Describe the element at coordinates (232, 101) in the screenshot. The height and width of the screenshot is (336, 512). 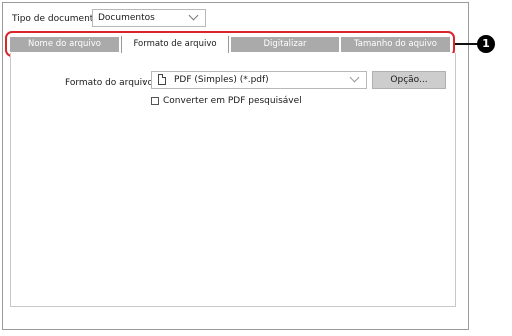
I see `convert-searchable-pdf-label: Converter em PDF pesquisável` at that location.